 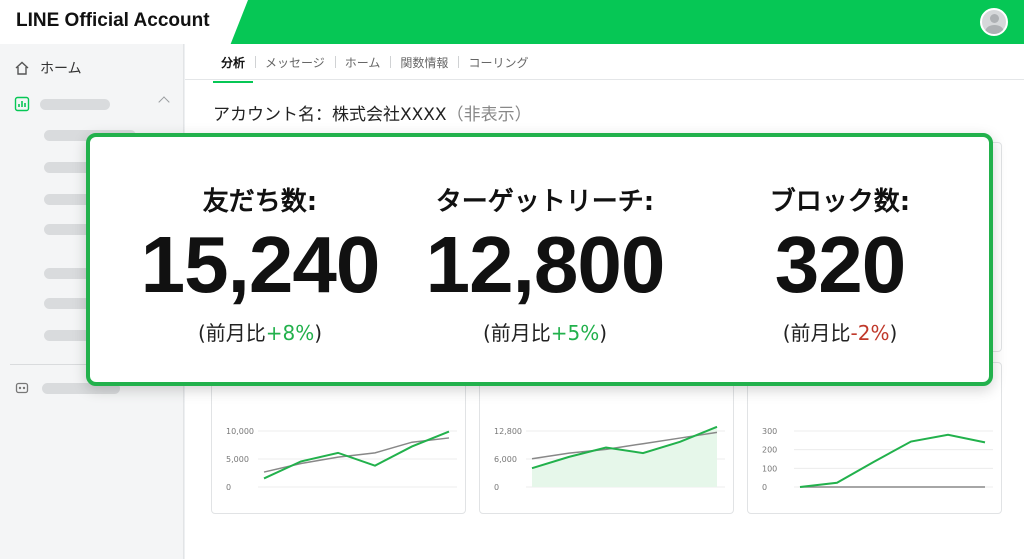 I want to click on bar-chart-icon, so click(x=22, y=104).